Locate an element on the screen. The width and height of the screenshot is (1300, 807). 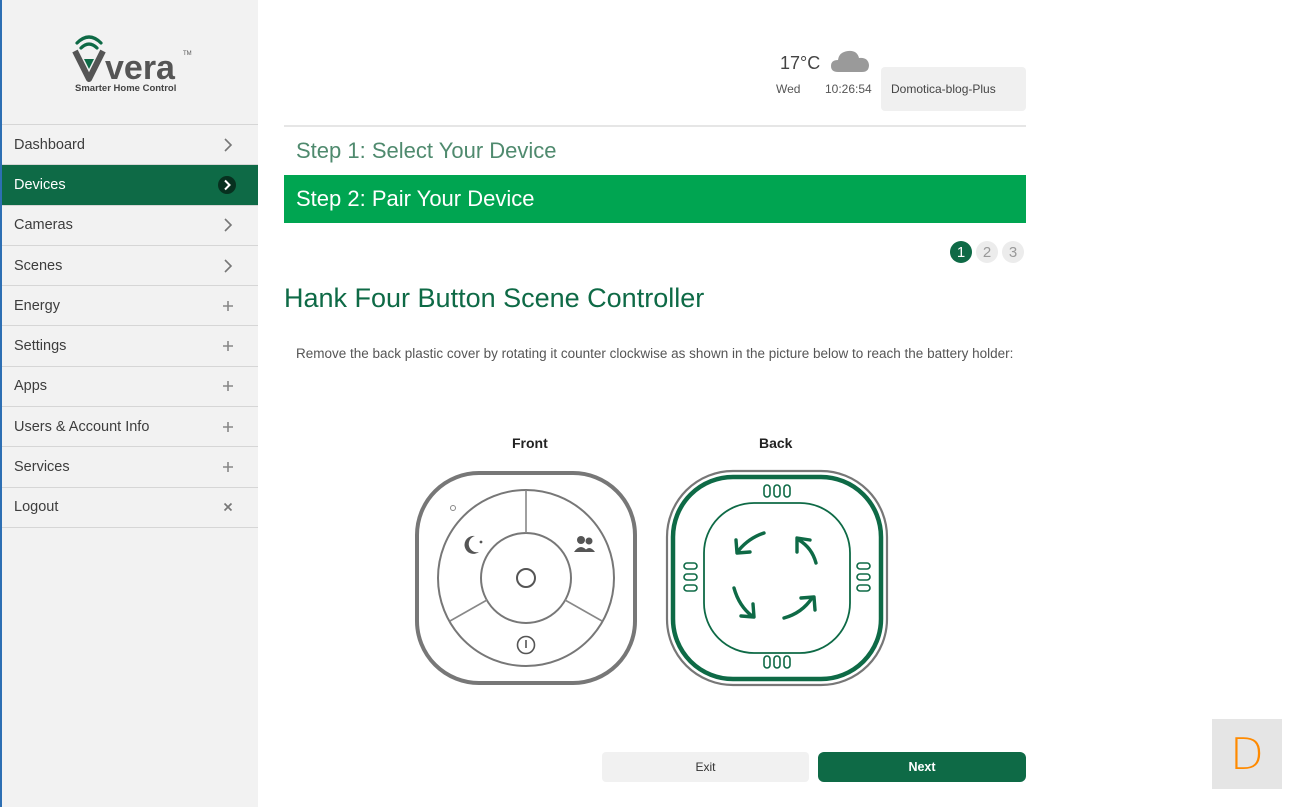
sidebar-item-dashboard: Dashboard is located at coordinates (130, 145).